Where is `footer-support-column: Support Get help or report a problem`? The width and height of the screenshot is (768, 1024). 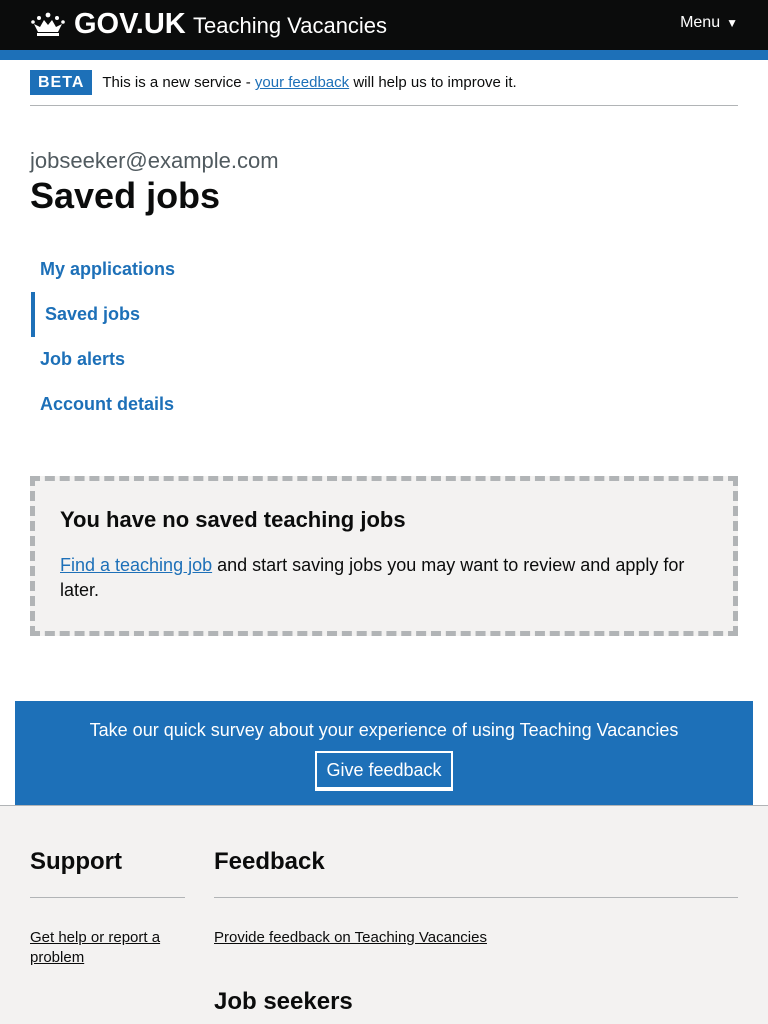
footer-support-column: Support Get help or report a problem is located at coordinates (107, 907).